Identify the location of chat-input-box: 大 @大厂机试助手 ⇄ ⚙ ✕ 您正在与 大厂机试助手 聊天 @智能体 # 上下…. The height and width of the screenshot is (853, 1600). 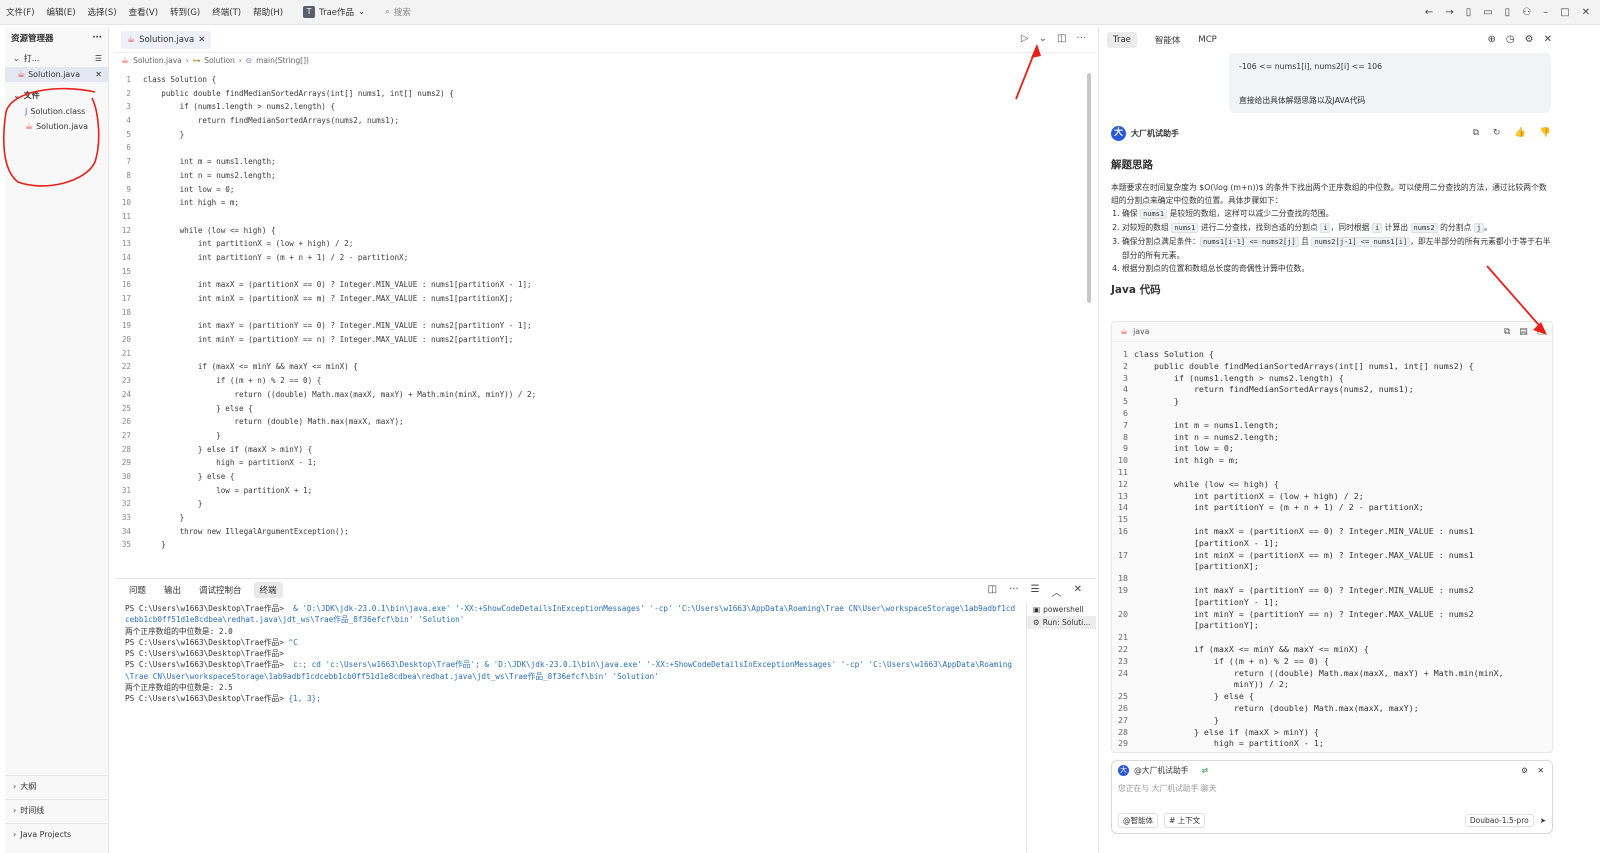
(1332, 797).